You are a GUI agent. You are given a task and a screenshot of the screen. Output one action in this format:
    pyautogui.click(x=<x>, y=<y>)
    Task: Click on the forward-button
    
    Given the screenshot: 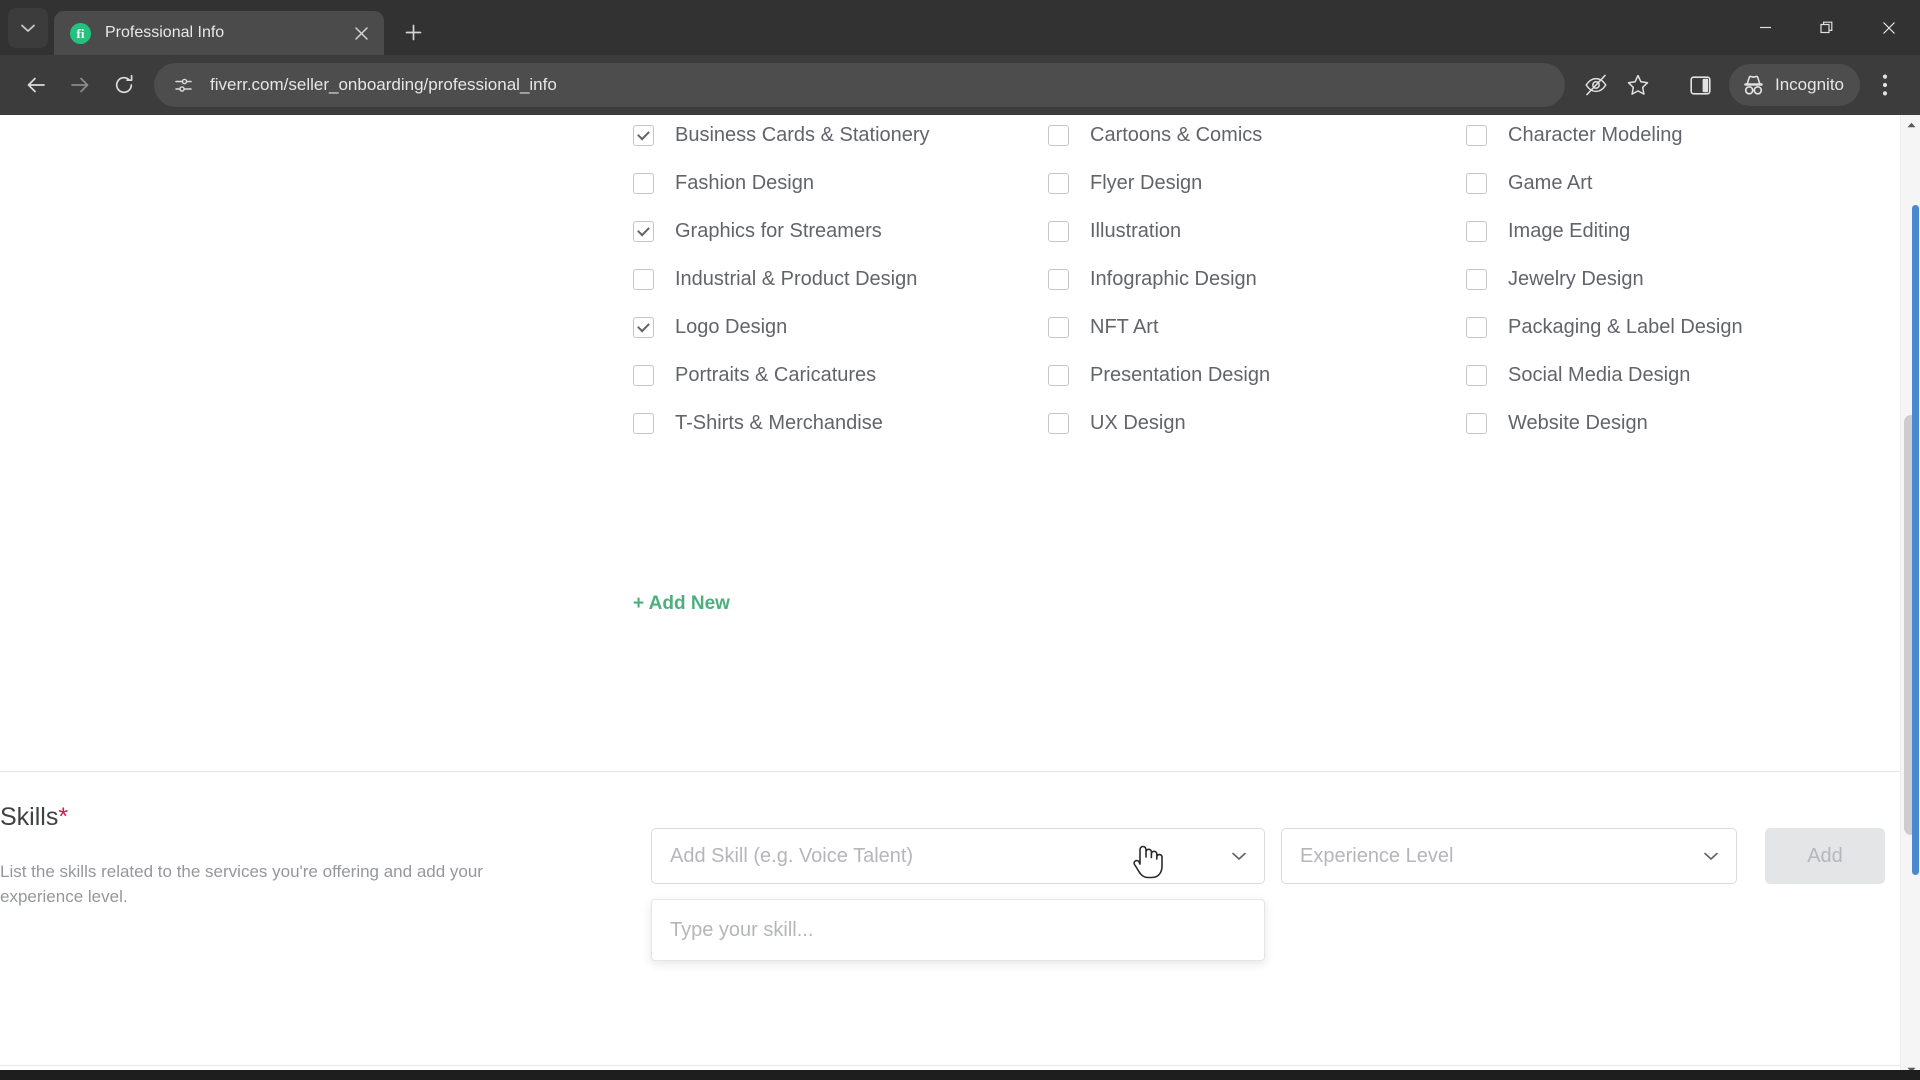 What is the action you would take?
    pyautogui.click(x=80, y=85)
    